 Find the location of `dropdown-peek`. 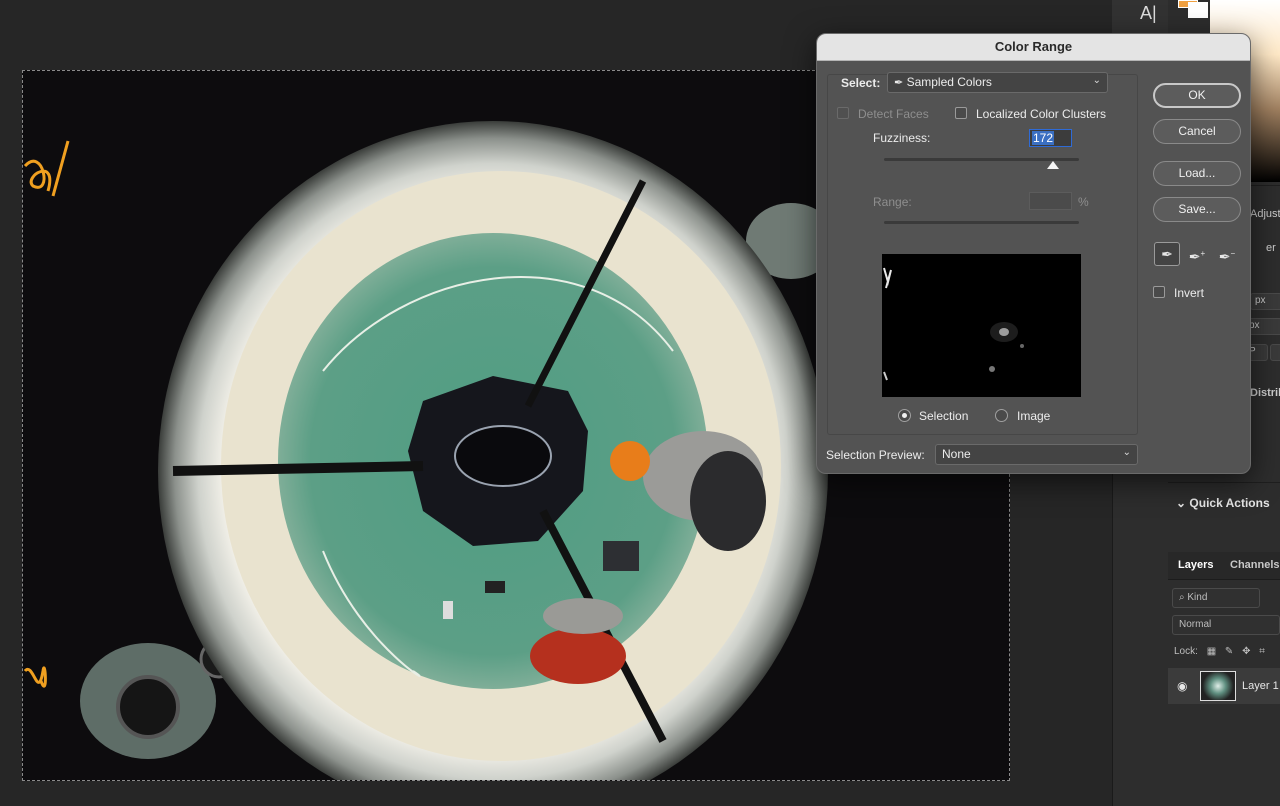

dropdown-peek is located at coordinates (1275, 352).